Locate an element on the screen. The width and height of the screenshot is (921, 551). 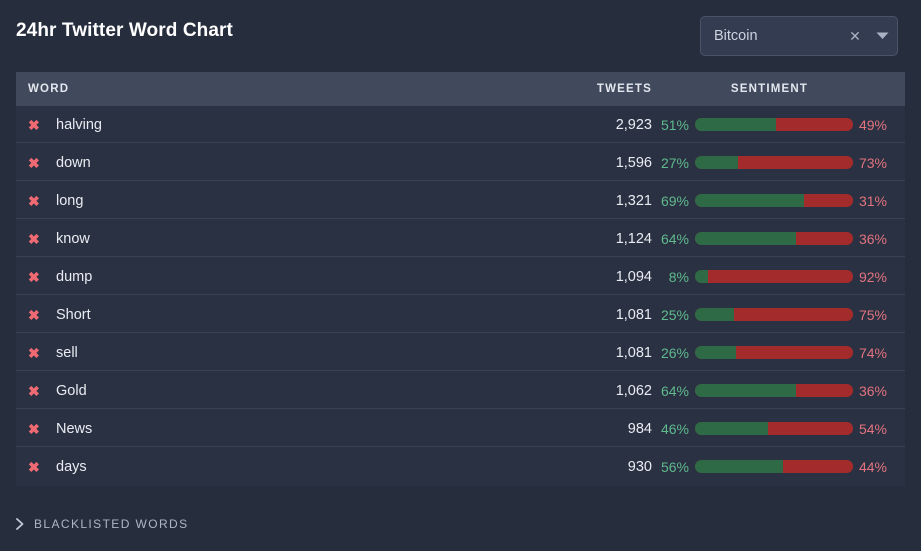
blacklisted-words-label: BLACKLISTED WORDS is located at coordinates (111, 524).